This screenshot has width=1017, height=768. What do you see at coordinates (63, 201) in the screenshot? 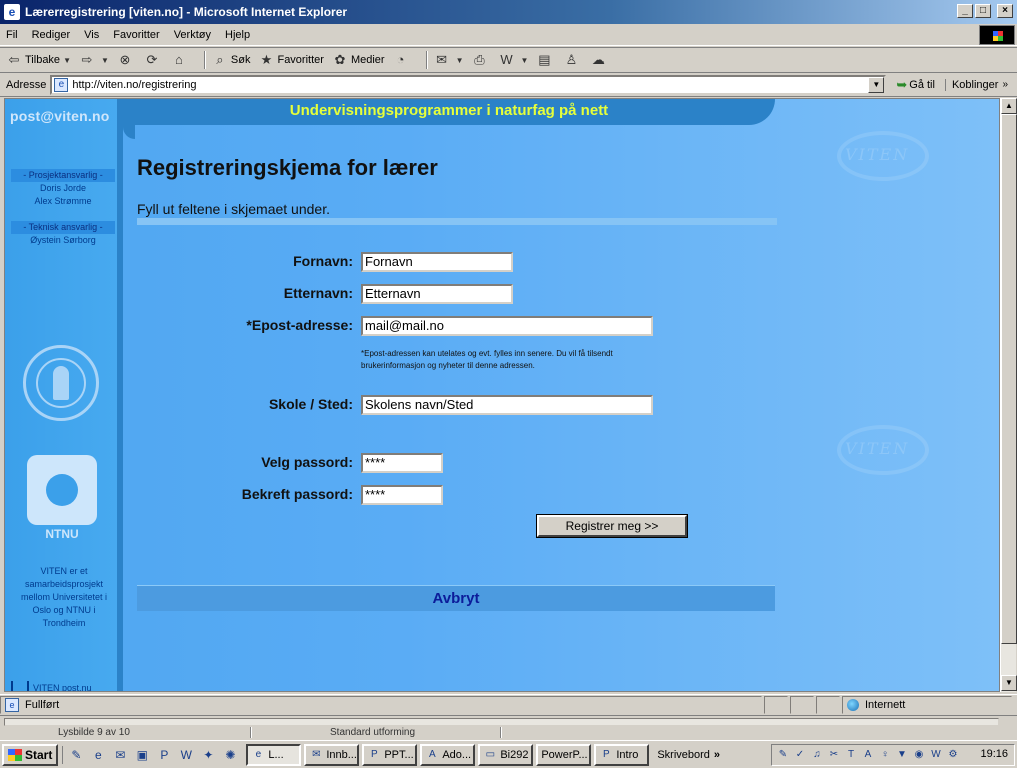
I see `project-lead-name-2: Alex Strømme` at bounding box center [63, 201].